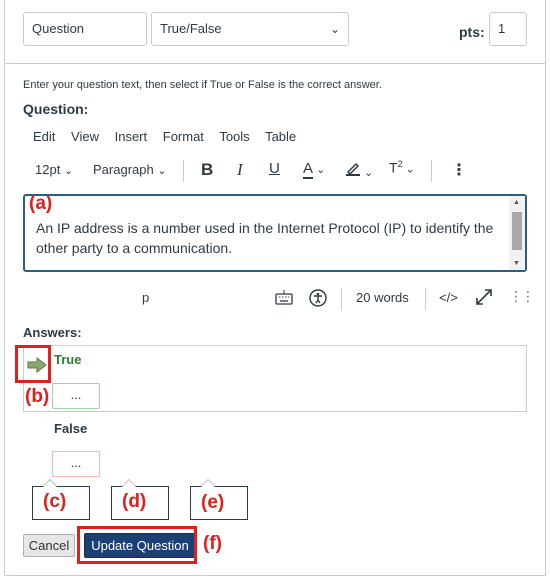  I want to click on true-answer-label: True, so click(67, 359).